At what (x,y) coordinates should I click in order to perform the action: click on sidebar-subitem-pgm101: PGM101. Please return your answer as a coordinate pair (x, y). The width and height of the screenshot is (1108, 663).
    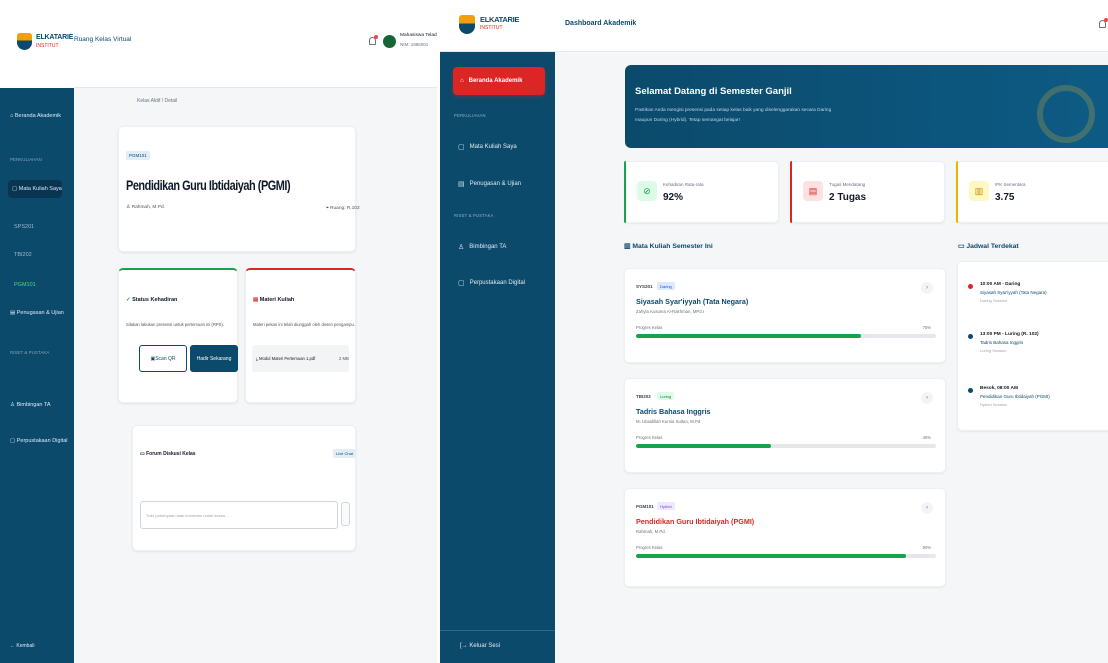
    Looking at the image, I should click on (25, 285).